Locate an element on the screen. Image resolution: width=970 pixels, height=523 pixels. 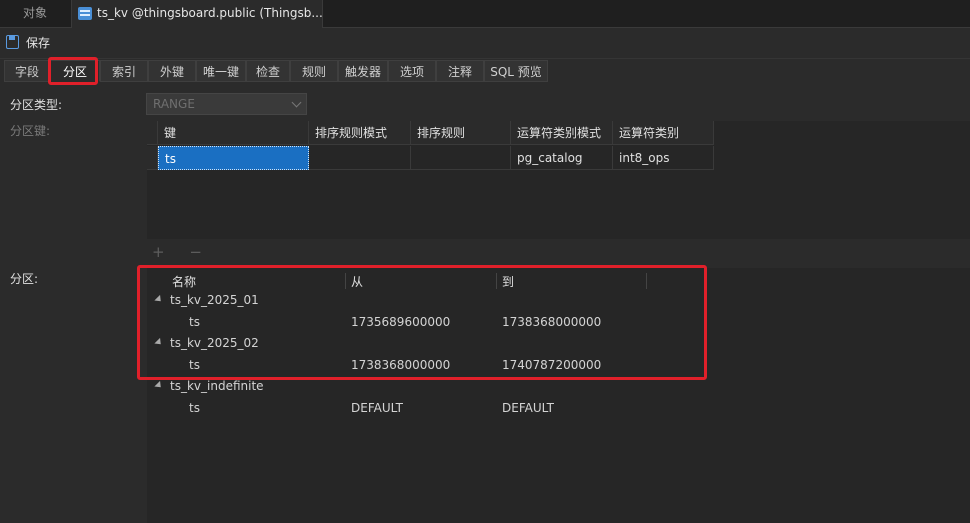
partition-column: ts is located at coordinates (194, 408).